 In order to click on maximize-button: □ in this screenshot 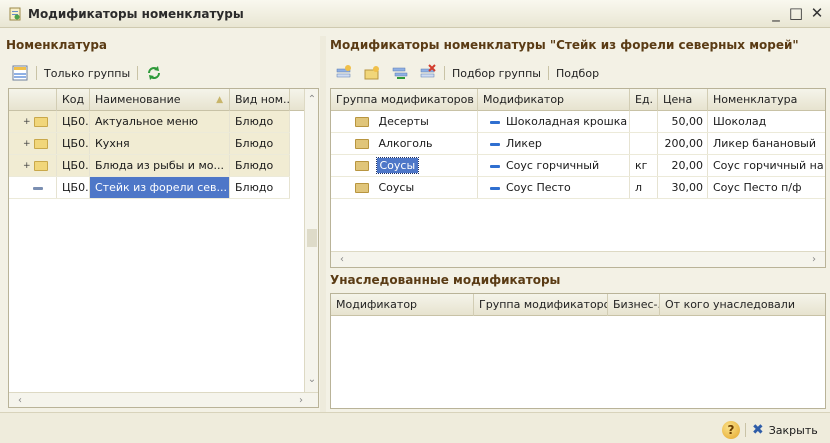, I will do `click(796, 13)`.